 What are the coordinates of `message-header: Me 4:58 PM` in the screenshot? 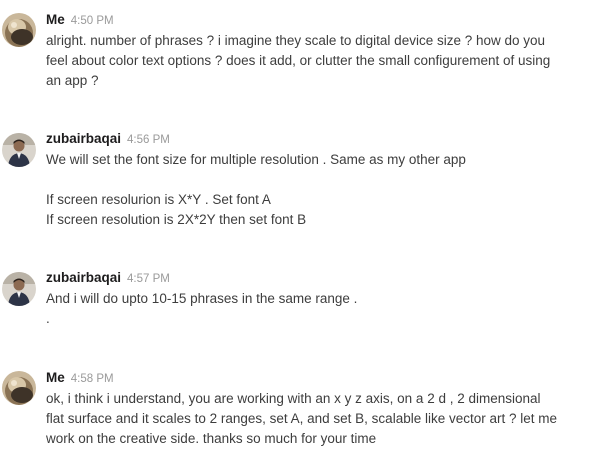 It's located at (80, 378).